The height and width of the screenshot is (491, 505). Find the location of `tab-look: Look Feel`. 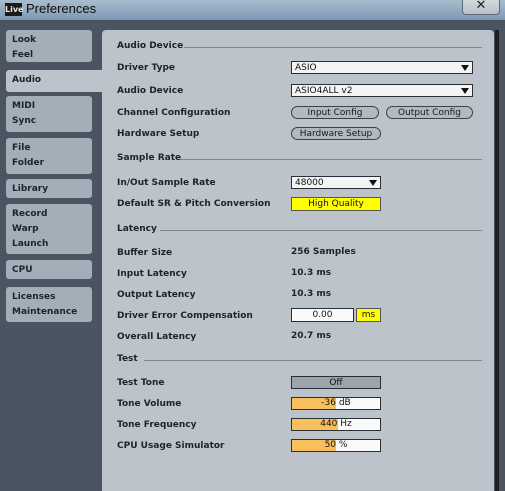

tab-look: Look Feel is located at coordinates (49, 46).